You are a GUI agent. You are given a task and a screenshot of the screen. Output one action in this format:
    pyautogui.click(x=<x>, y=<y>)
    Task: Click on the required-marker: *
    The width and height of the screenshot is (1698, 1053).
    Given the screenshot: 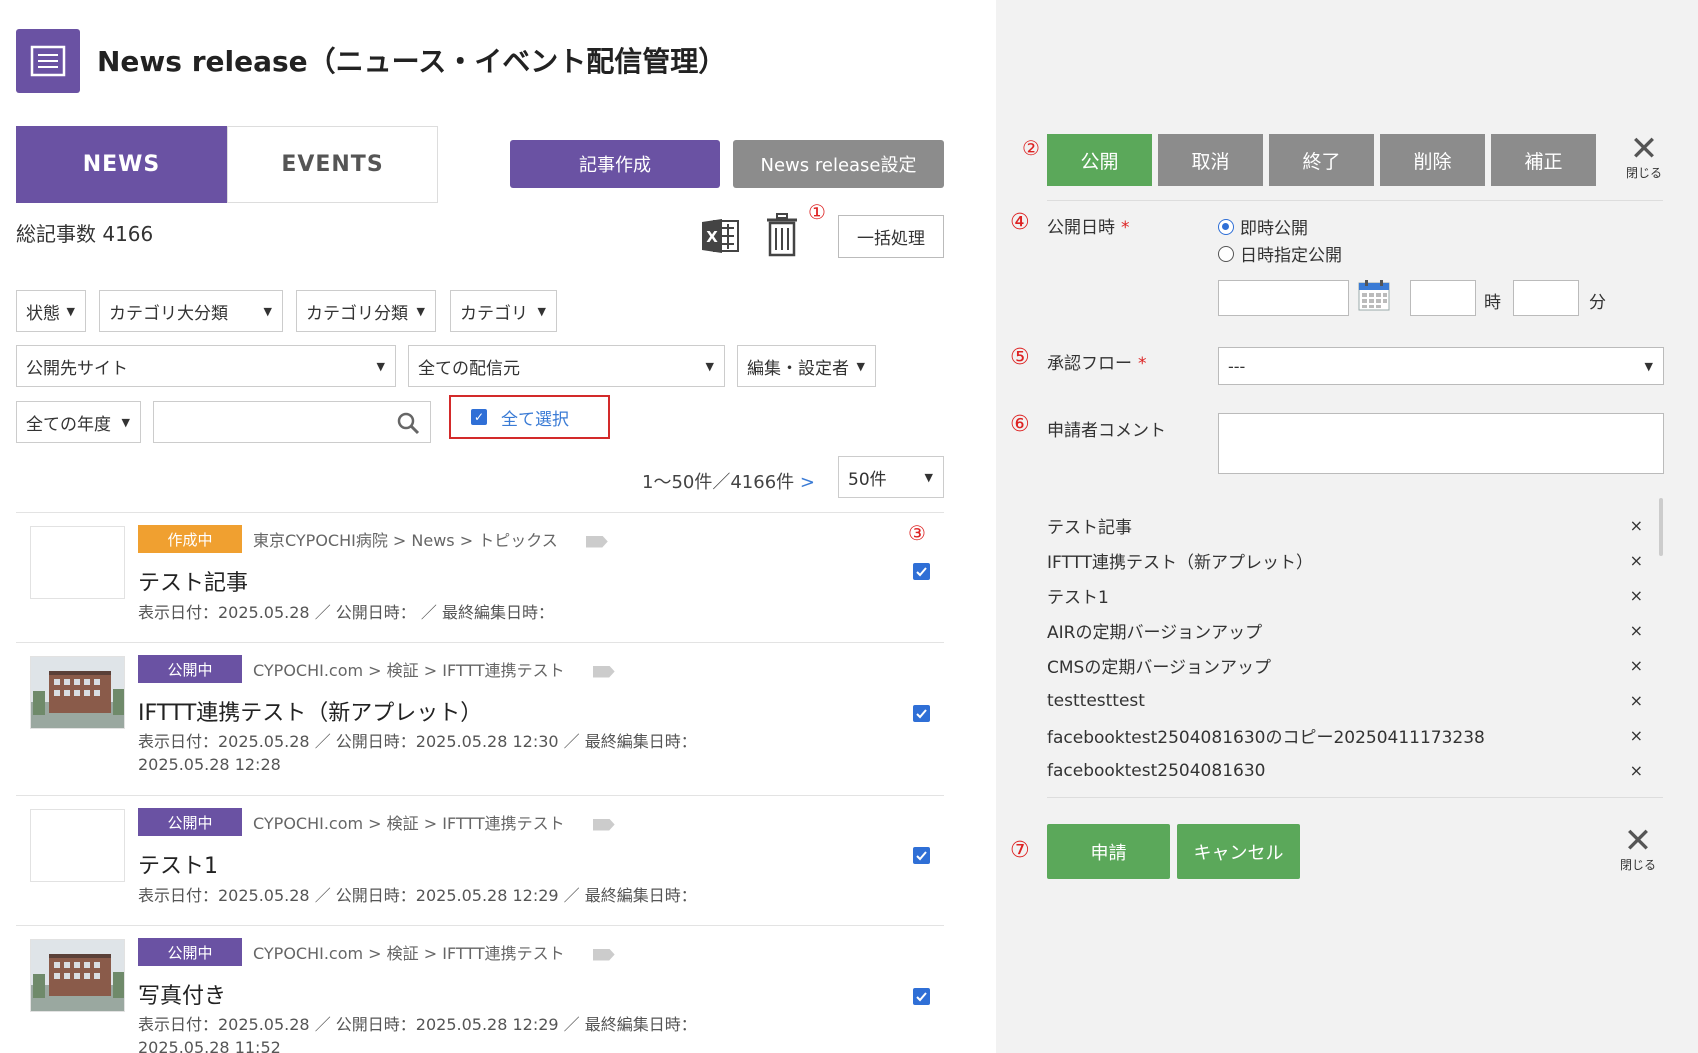 What is the action you would take?
    pyautogui.click(x=1125, y=228)
    